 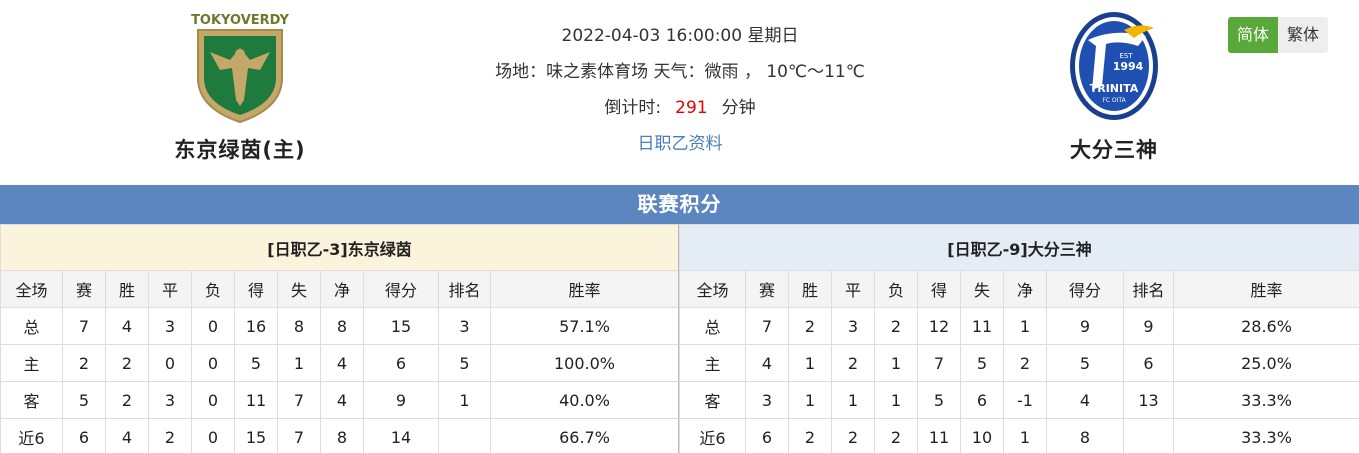 What do you see at coordinates (939, 326) in the screenshot?
I see `table-cell: 12` at bounding box center [939, 326].